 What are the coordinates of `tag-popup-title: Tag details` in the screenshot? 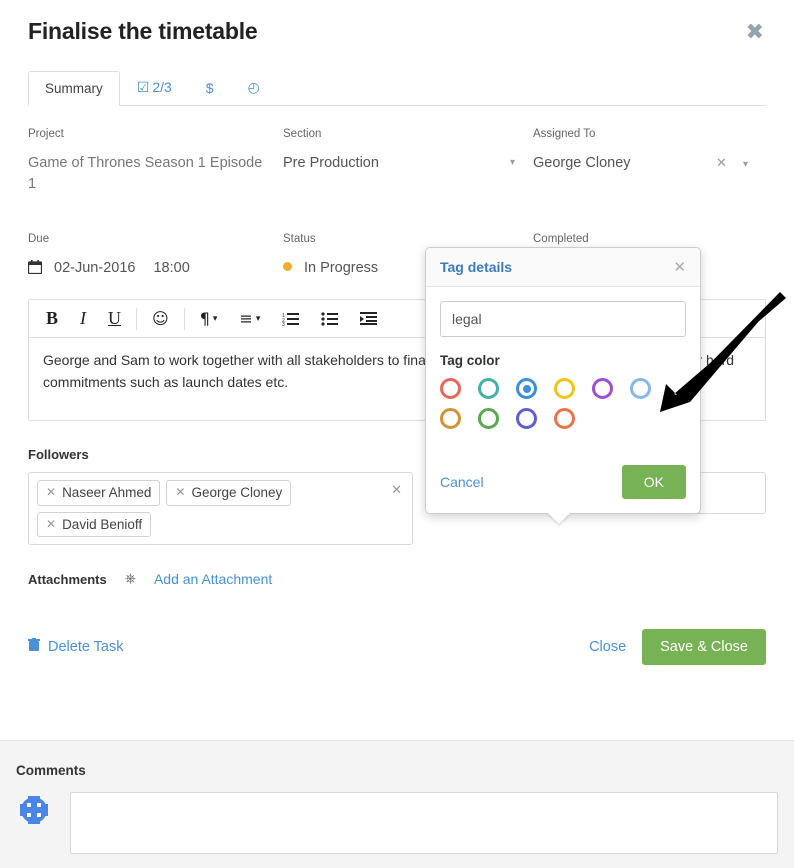 It's located at (476, 267).